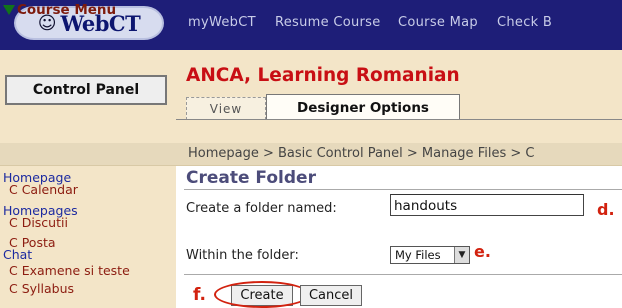 The height and width of the screenshot is (308, 622). I want to click on menu-item-chat: Chat, so click(17, 254).